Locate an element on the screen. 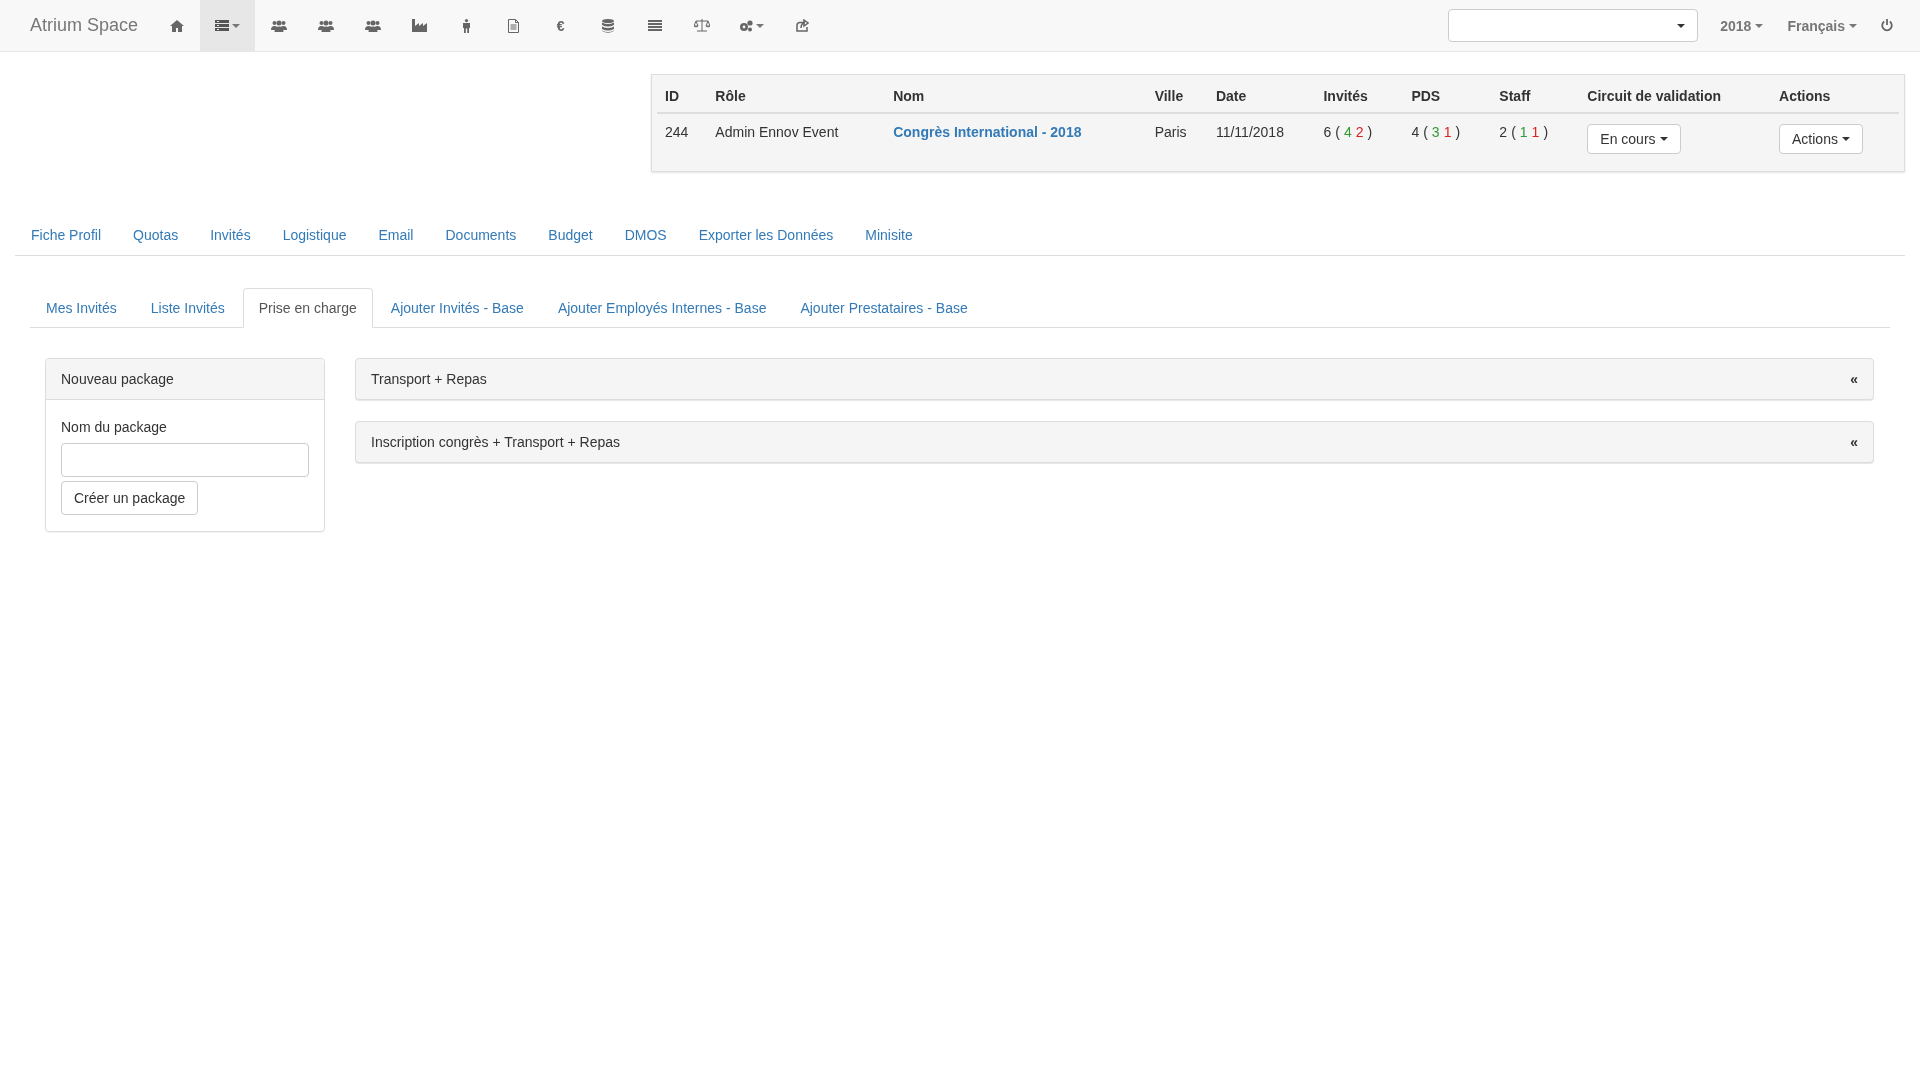 This screenshot has height=1079, width=1920. tab: Prise en charge is located at coordinates (307, 308).